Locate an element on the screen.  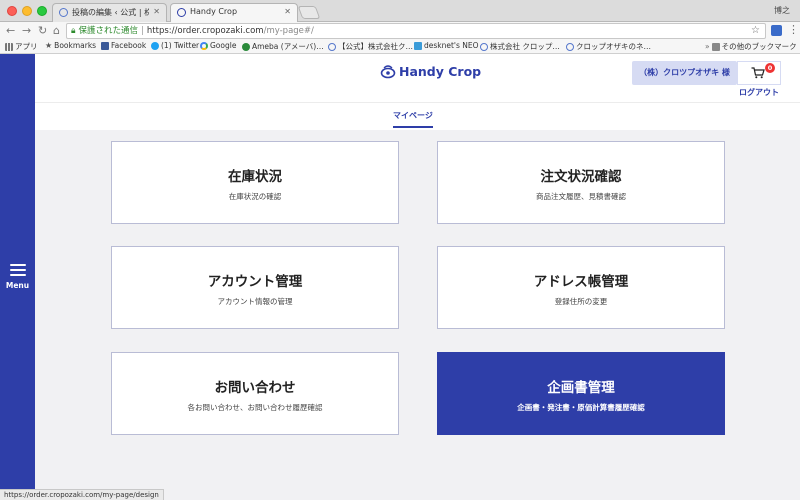
card-title: 在庫状況 is located at coordinates (255, 177).